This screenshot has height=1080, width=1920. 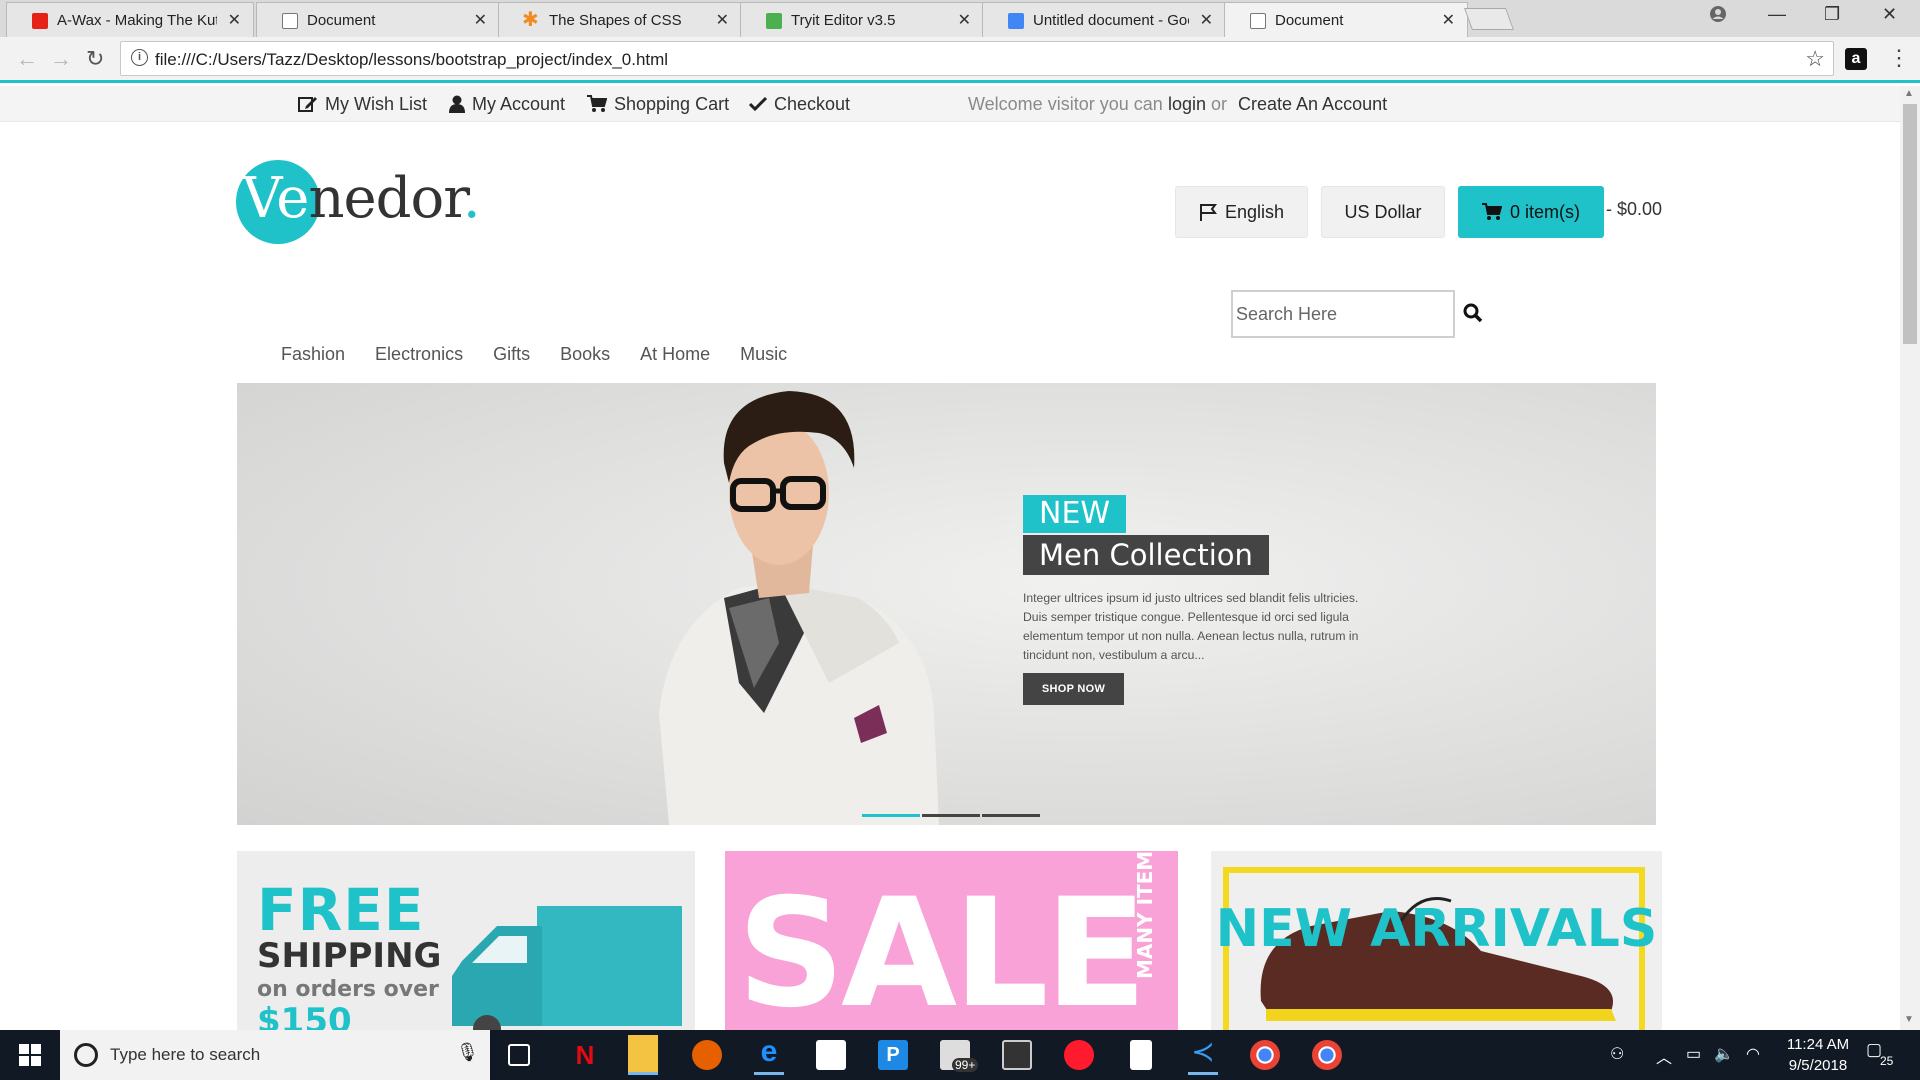 I want to click on menu-kebab-icon: ⋮, so click(x=1899, y=58).